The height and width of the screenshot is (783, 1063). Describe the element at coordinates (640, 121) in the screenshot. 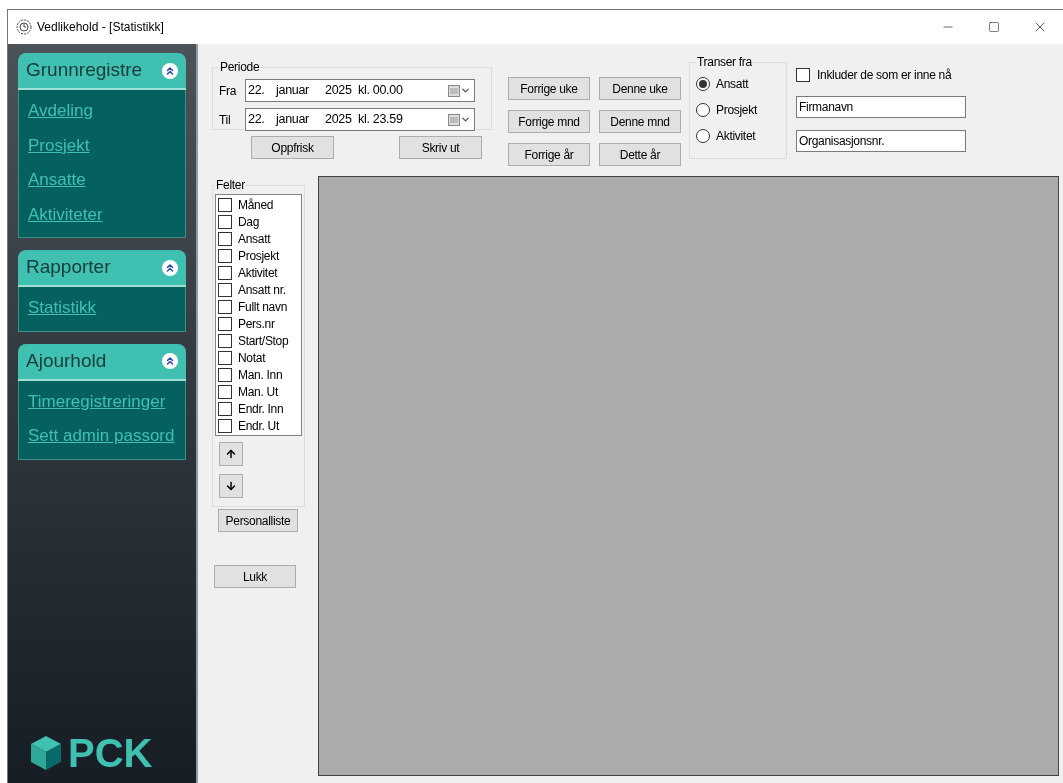

I see `button: Denne mnd` at that location.